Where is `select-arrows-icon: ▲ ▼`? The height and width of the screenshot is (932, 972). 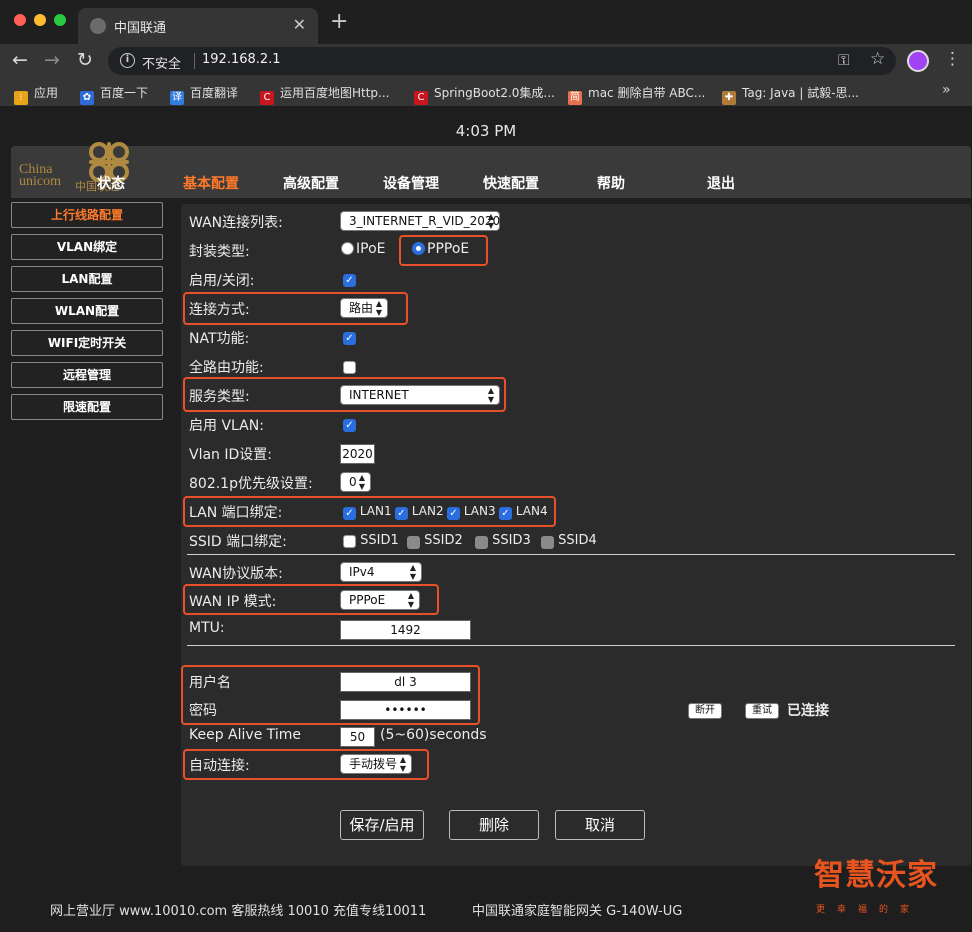 select-arrows-icon: ▲ ▼ is located at coordinates (361, 482).